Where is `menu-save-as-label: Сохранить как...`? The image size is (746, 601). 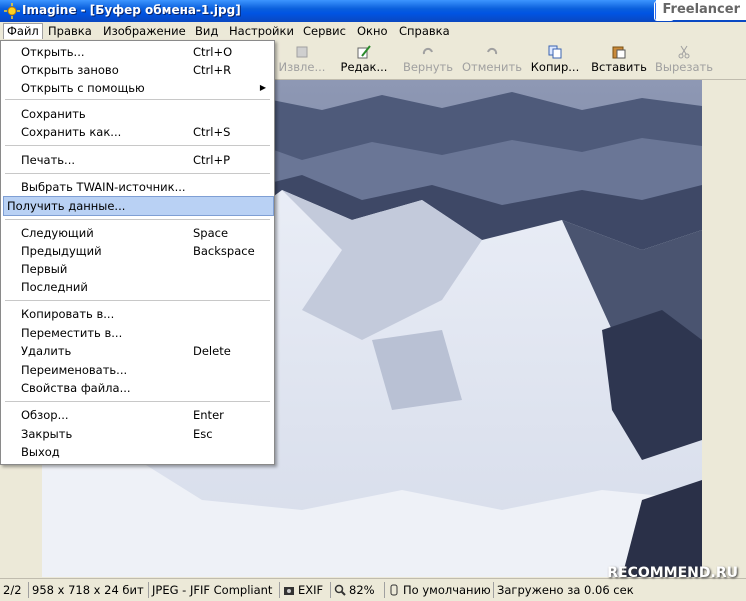
menu-save-as-label: Сохранить как... is located at coordinates (71, 132).